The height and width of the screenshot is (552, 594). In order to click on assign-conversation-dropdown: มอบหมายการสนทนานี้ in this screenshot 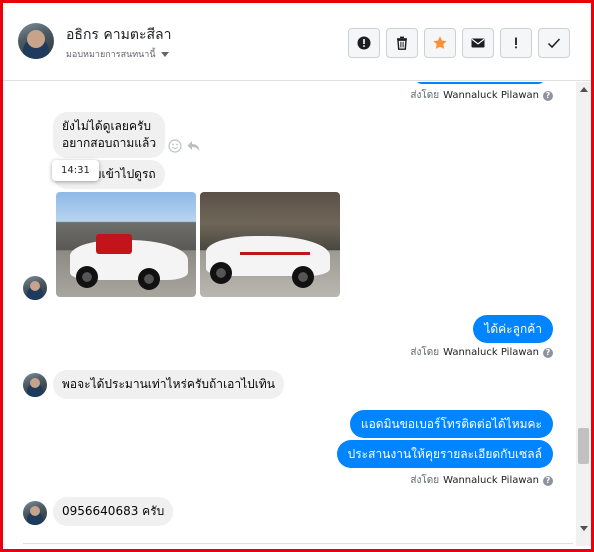, I will do `click(117, 54)`.